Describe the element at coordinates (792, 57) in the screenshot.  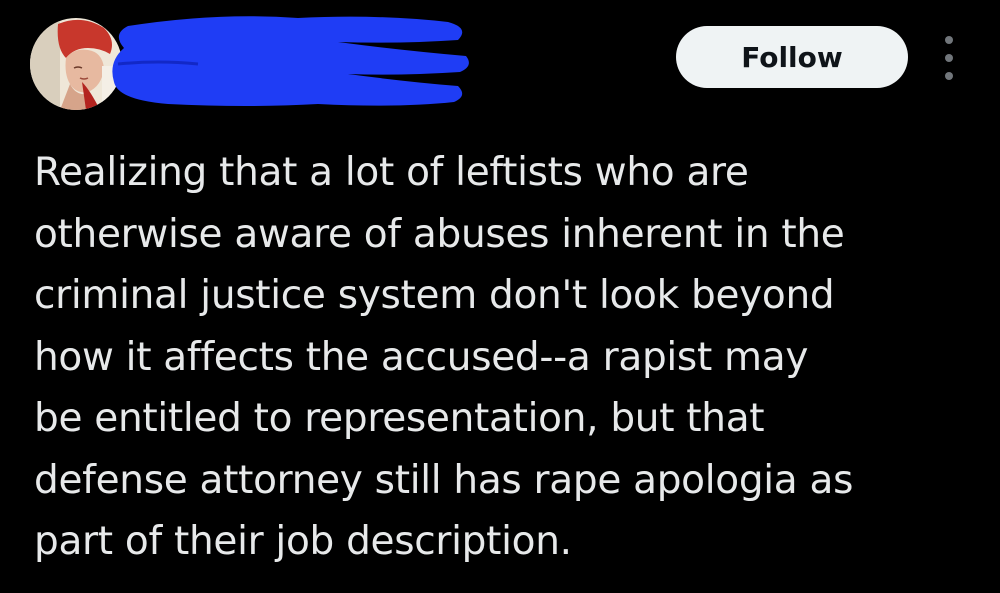
I see `follow-button: Follow` at that location.